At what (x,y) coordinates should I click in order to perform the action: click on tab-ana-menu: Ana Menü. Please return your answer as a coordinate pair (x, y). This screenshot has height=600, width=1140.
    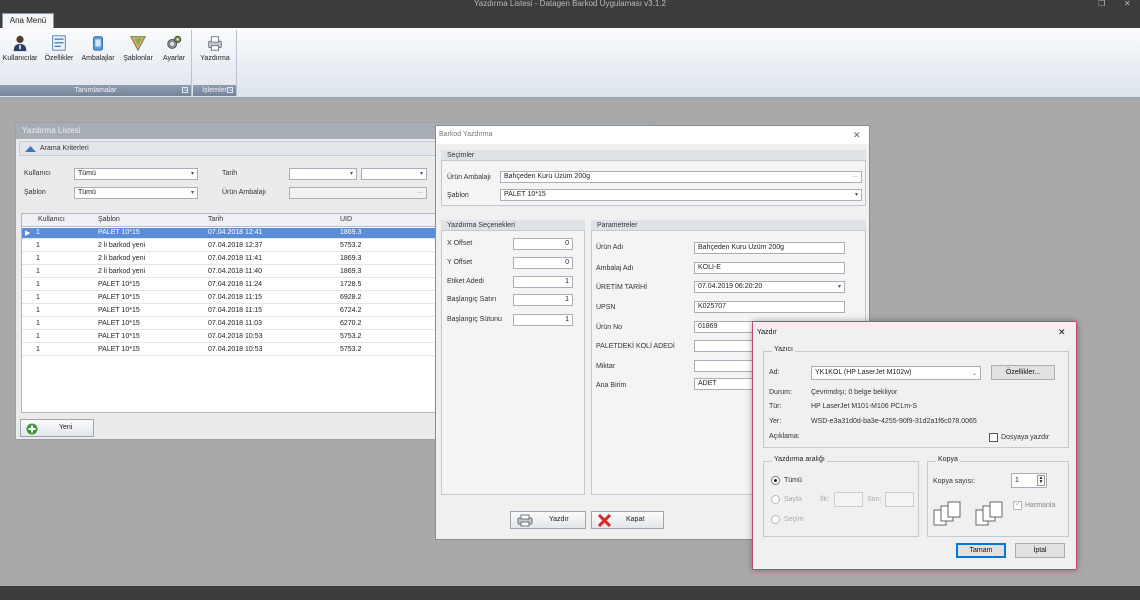
    Looking at the image, I should click on (28, 20).